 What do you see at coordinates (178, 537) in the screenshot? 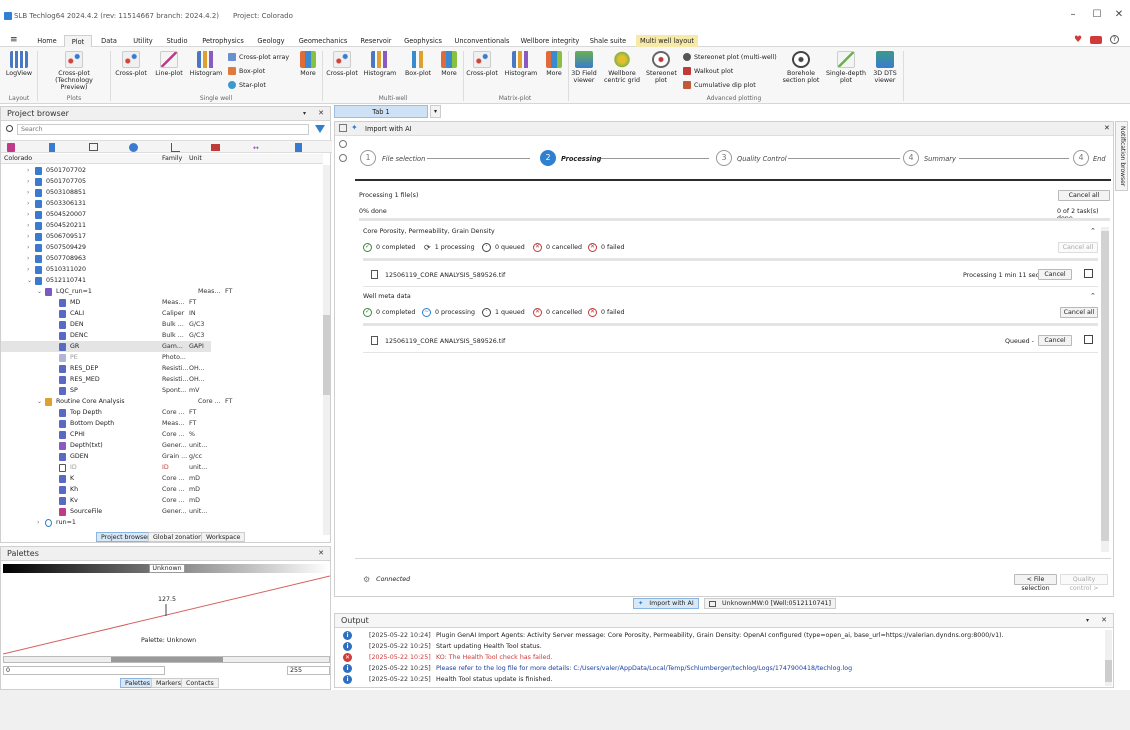
I see `tab-global-zonation: Global zonation` at bounding box center [178, 537].